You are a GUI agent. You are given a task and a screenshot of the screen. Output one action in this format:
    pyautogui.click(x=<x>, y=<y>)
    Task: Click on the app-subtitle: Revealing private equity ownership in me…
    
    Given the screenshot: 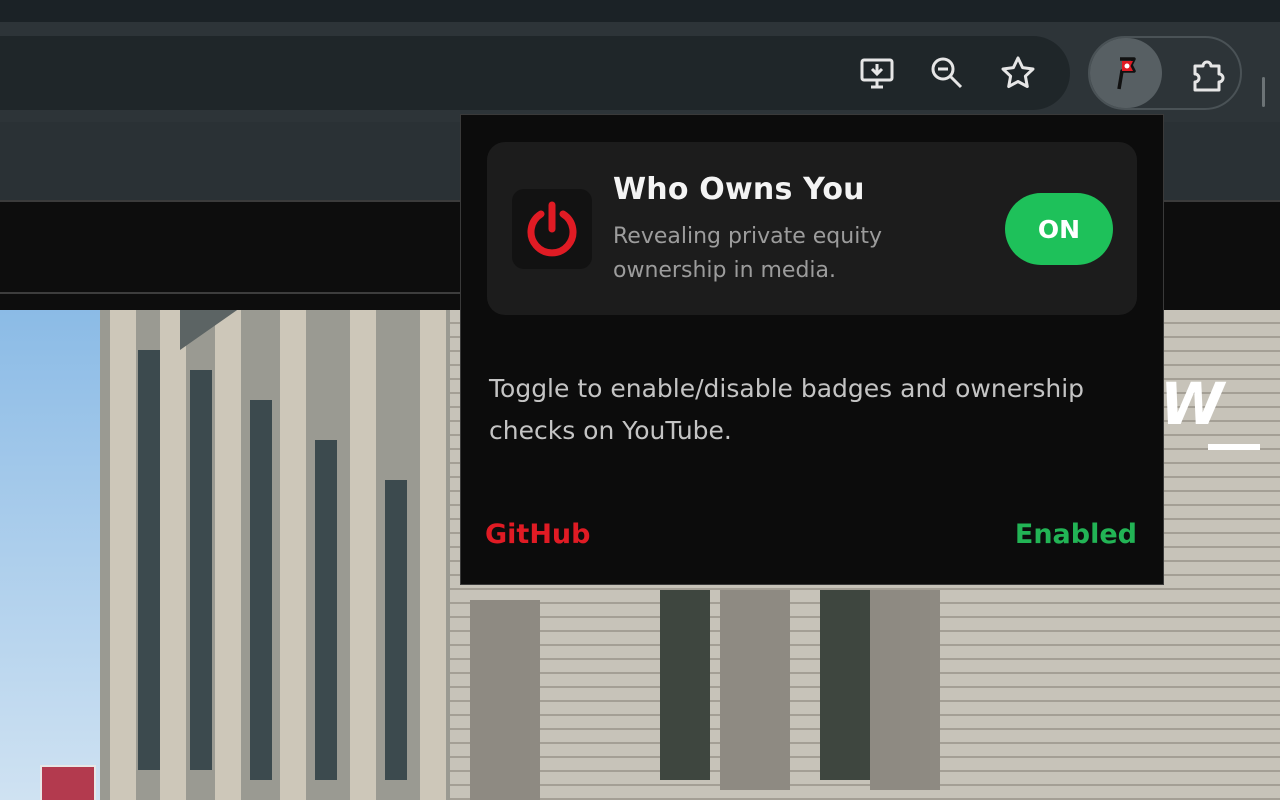 What is the action you would take?
    pyautogui.click(x=747, y=253)
    